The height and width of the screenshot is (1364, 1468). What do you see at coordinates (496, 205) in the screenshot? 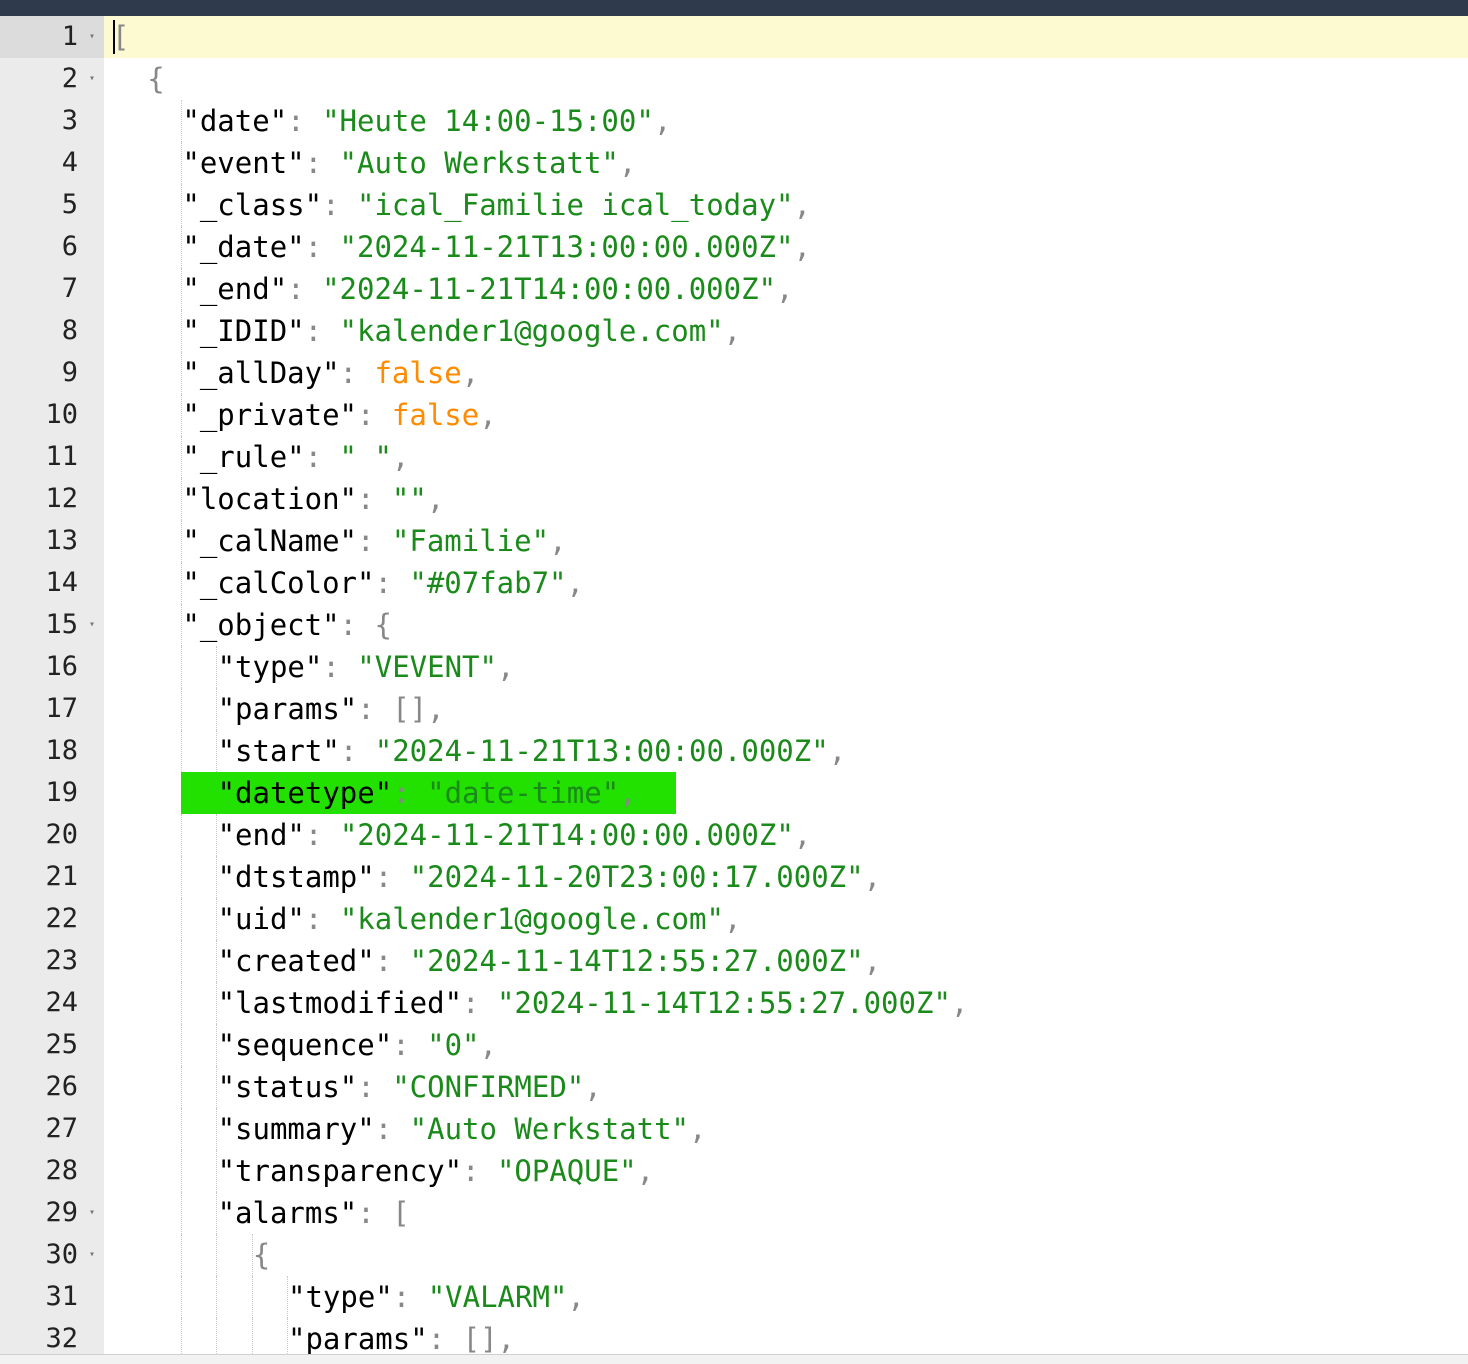
I see `code-text: "_class": "ical_Familie ical_today",` at bounding box center [496, 205].